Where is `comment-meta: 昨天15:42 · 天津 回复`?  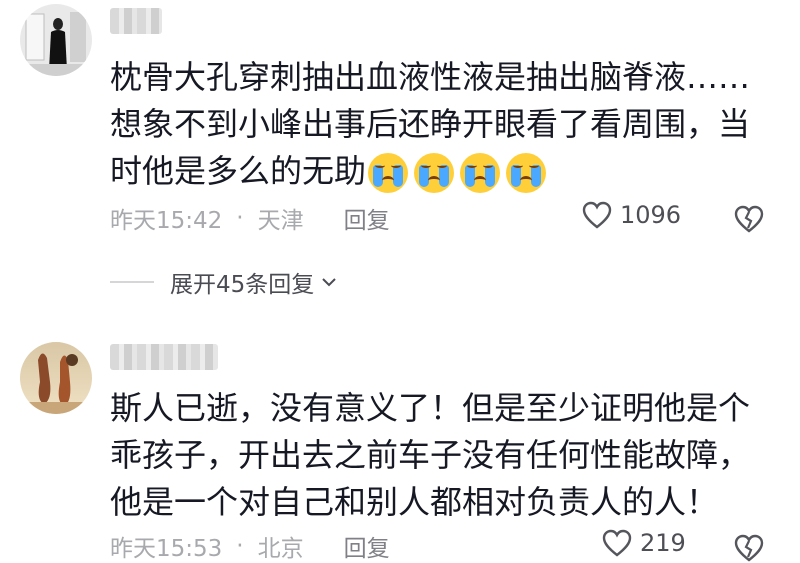
comment-meta: 昨天15:42 · 天津 回复 is located at coordinates (250, 218).